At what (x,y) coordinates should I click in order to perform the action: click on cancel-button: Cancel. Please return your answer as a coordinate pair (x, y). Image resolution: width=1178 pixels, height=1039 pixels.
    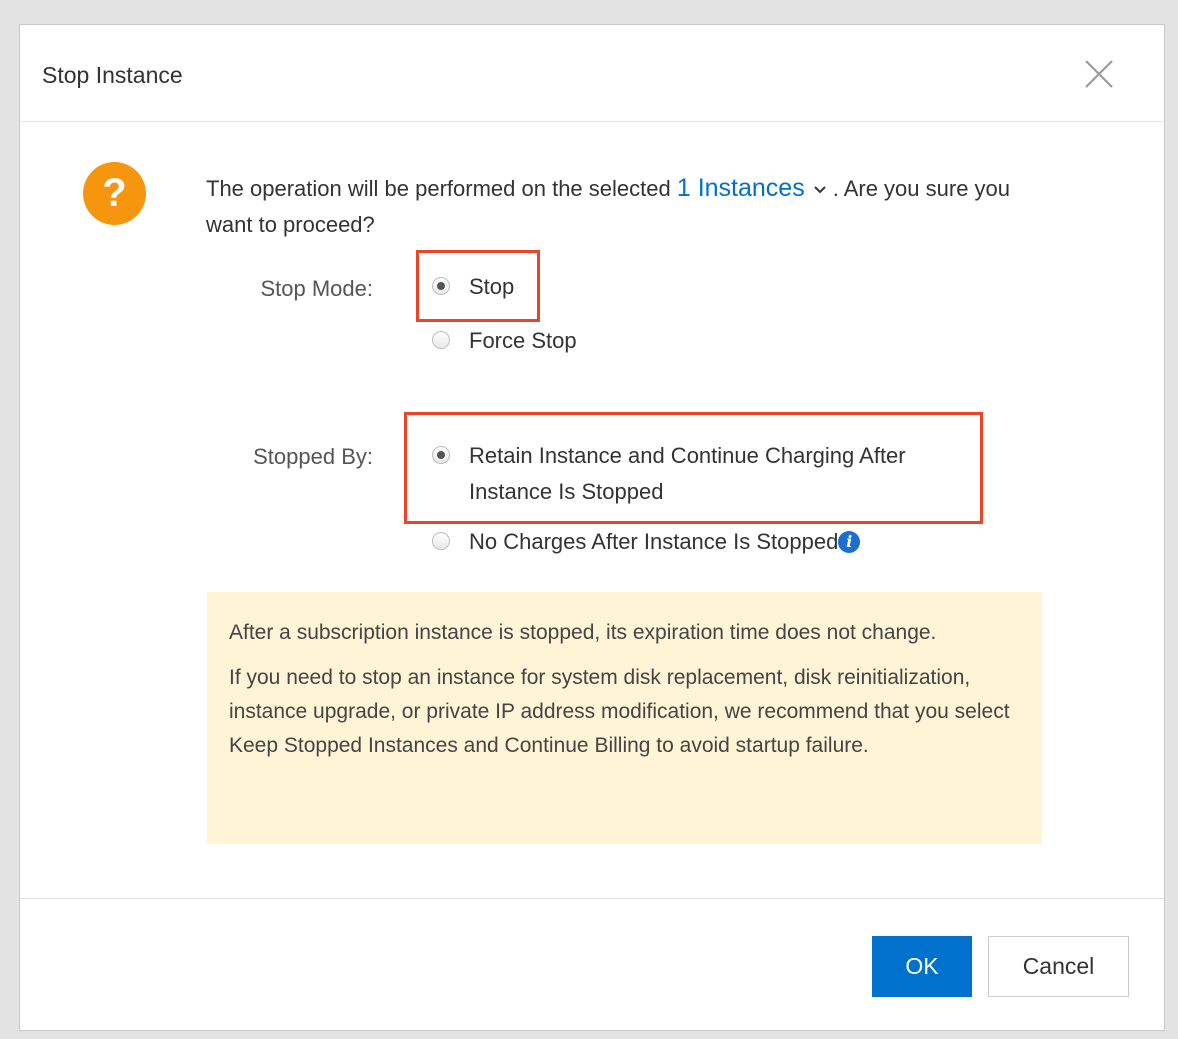
    Looking at the image, I should click on (1058, 966).